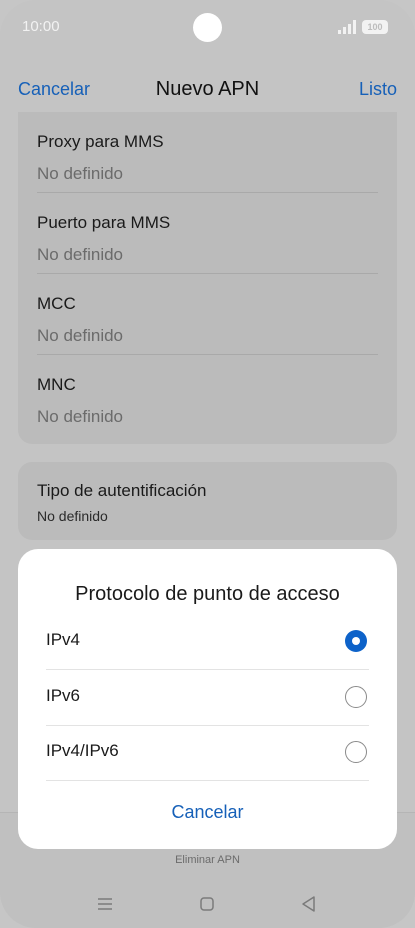 The width and height of the screenshot is (415, 928). What do you see at coordinates (356, 641) in the screenshot?
I see `radio-selected-icon` at bounding box center [356, 641].